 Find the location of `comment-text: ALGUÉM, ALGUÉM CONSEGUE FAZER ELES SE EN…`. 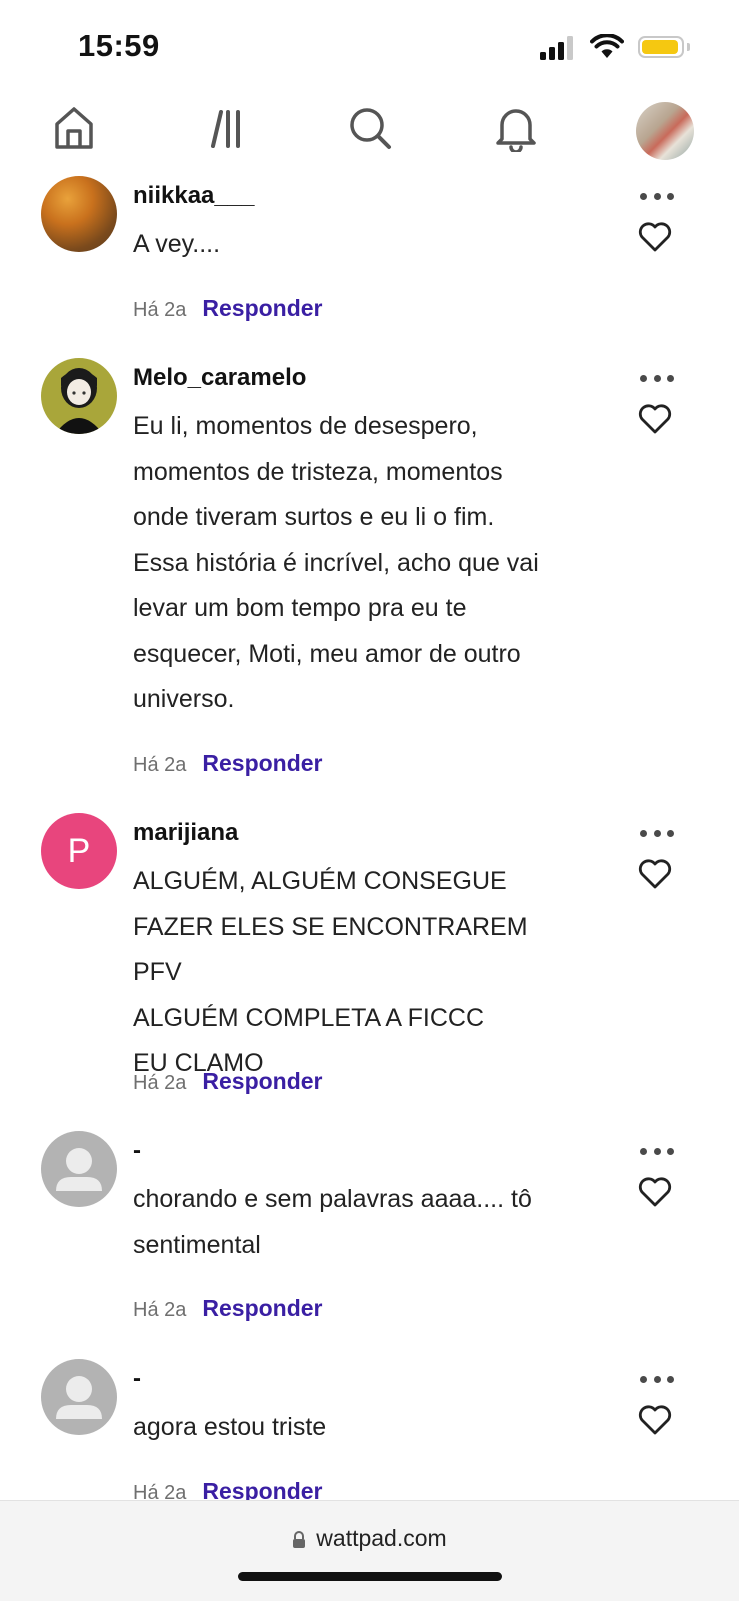

comment-text: ALGUÉM, ALGUÉM CONSEGUE FAZER ELES SE EN… is located at coordinates (330, 972).